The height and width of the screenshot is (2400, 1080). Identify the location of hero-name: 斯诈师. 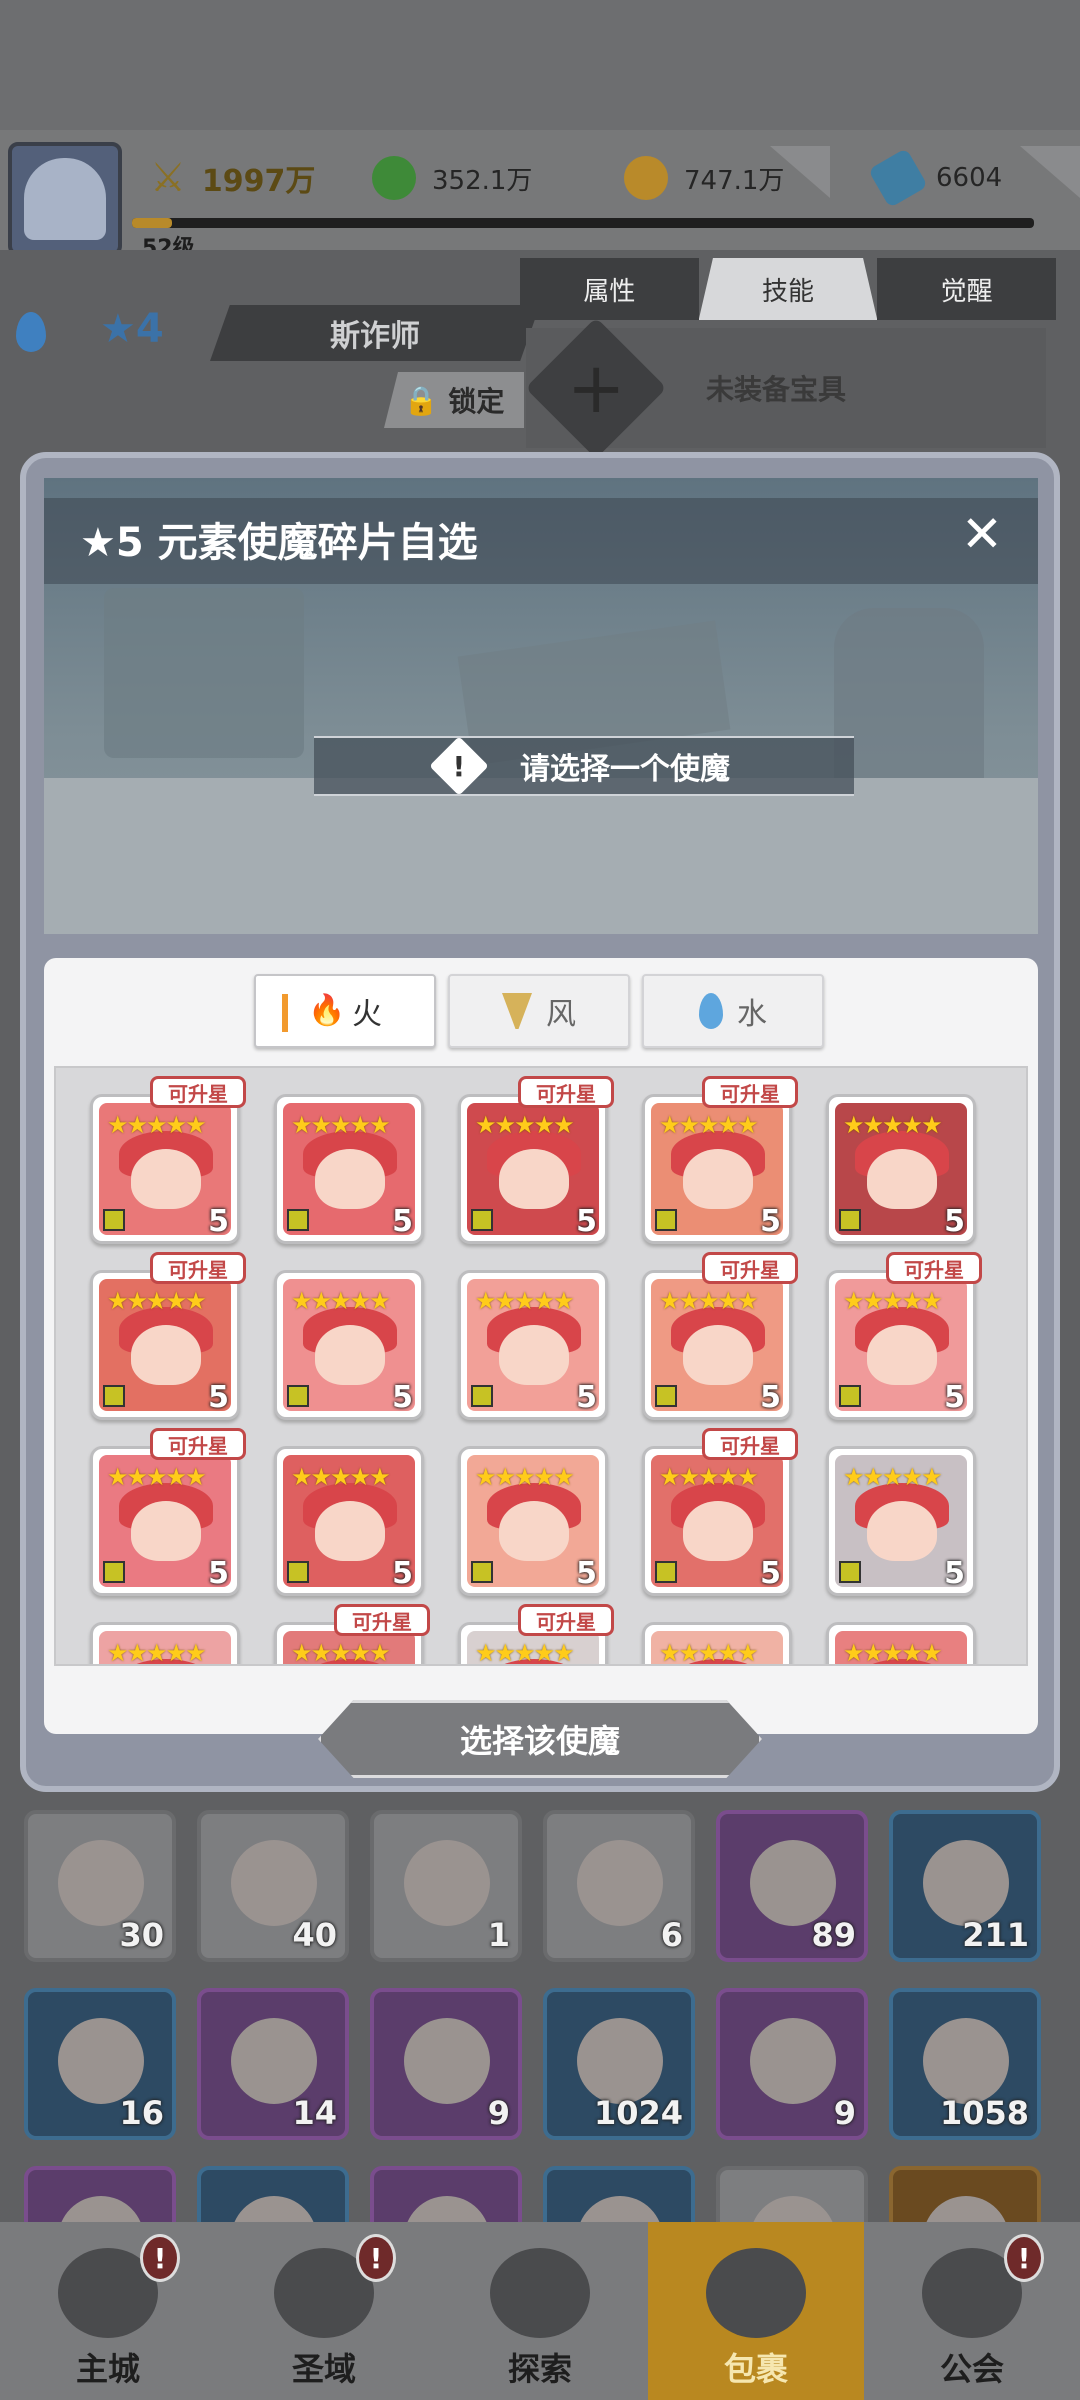
(375, 333).